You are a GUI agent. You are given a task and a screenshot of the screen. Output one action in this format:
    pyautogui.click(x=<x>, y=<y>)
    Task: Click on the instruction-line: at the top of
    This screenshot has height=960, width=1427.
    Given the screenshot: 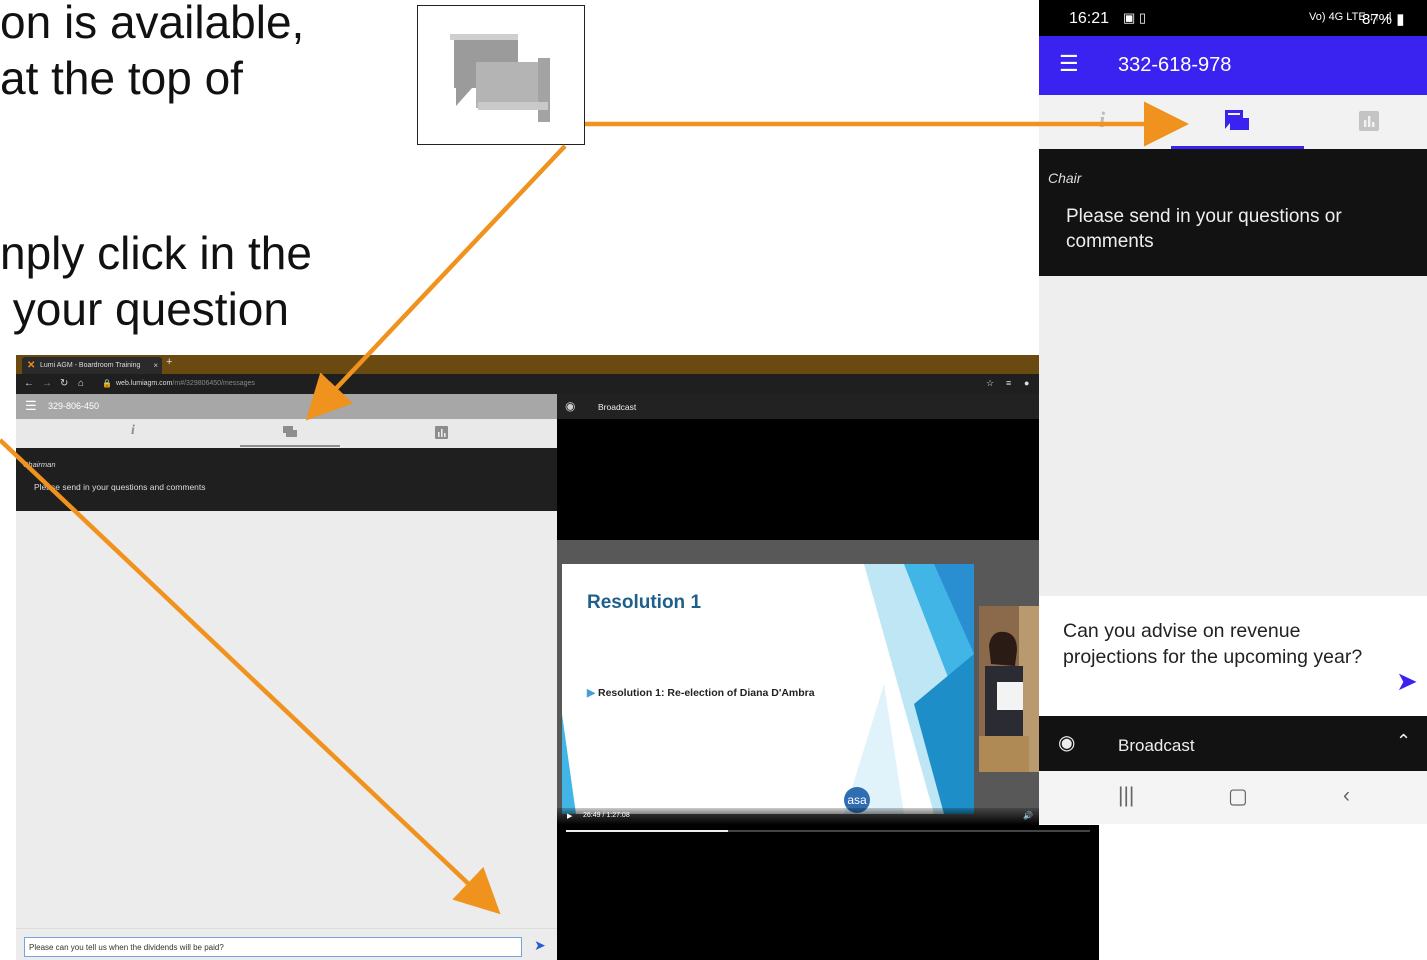 What is the action you would take?
    pyautogui.click(x=121, y=78)
    